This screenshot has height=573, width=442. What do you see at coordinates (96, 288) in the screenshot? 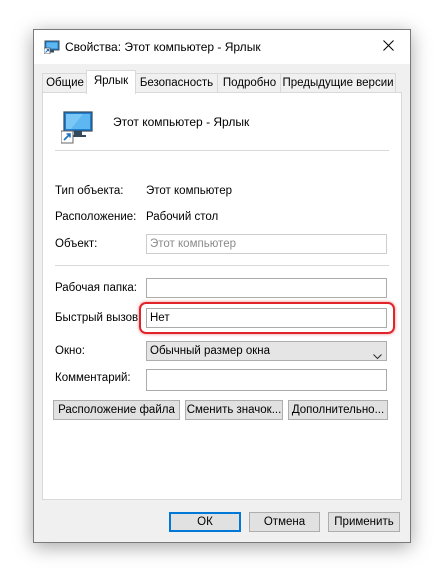
I see `workdir-label: Рабочая папка:` at bounding box center [96, 288].